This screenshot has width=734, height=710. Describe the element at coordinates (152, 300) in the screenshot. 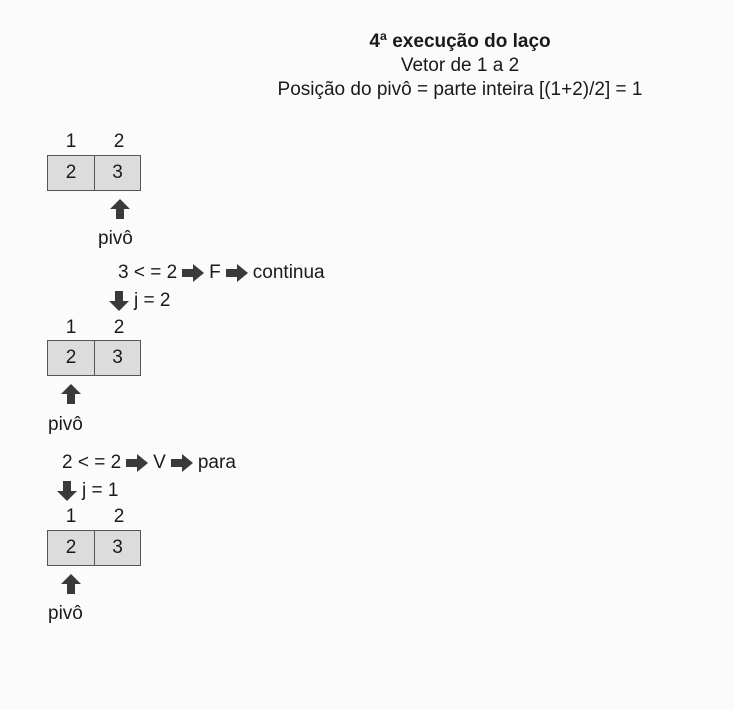

I see `j-value: j = 2` at that location.